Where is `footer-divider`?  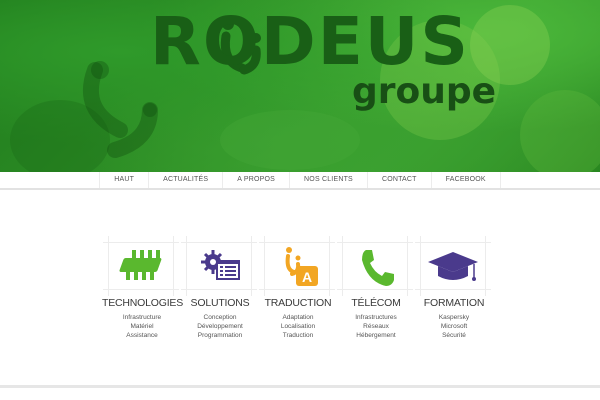
footer-divider is located at coordinates (300, 386).